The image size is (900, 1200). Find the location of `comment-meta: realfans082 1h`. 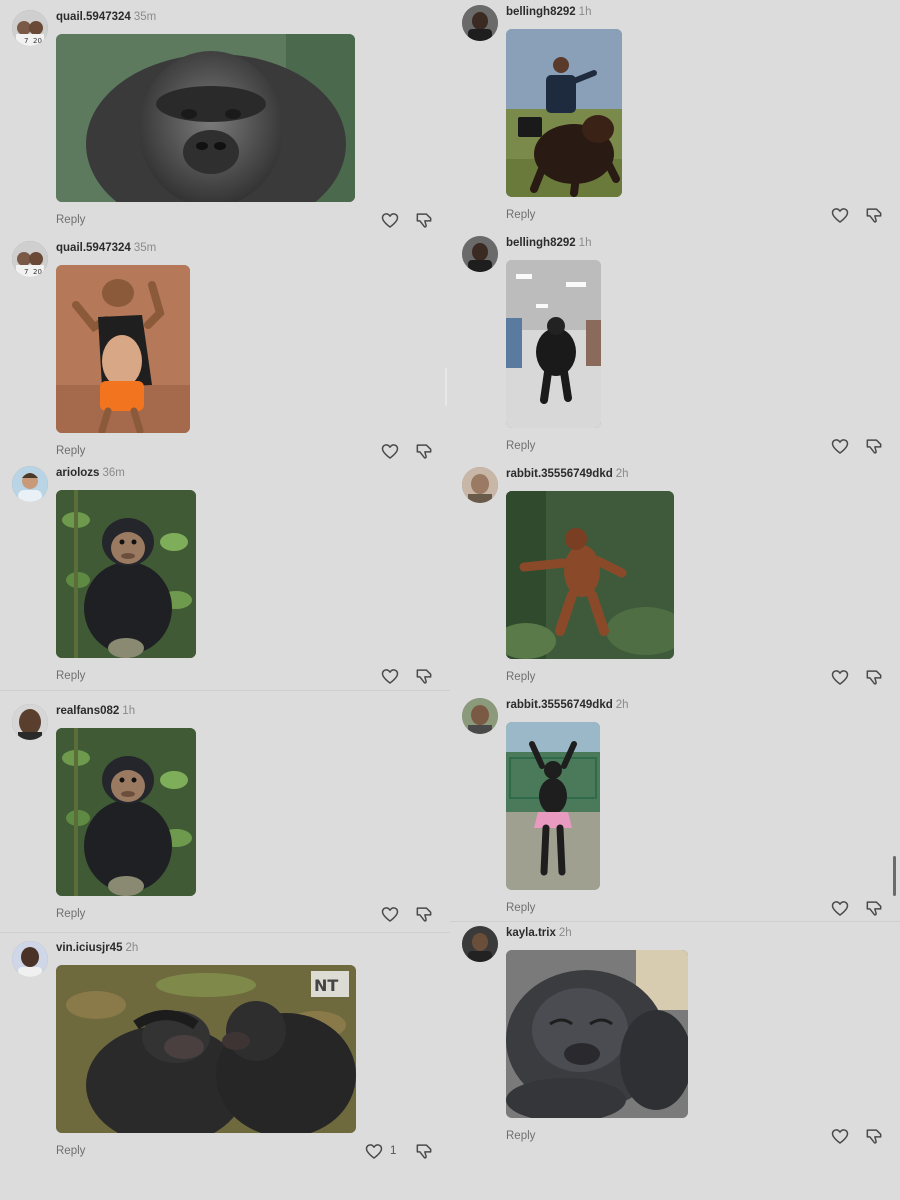

comment-meta: realfans082 1h is located at coordinates (95, 711).